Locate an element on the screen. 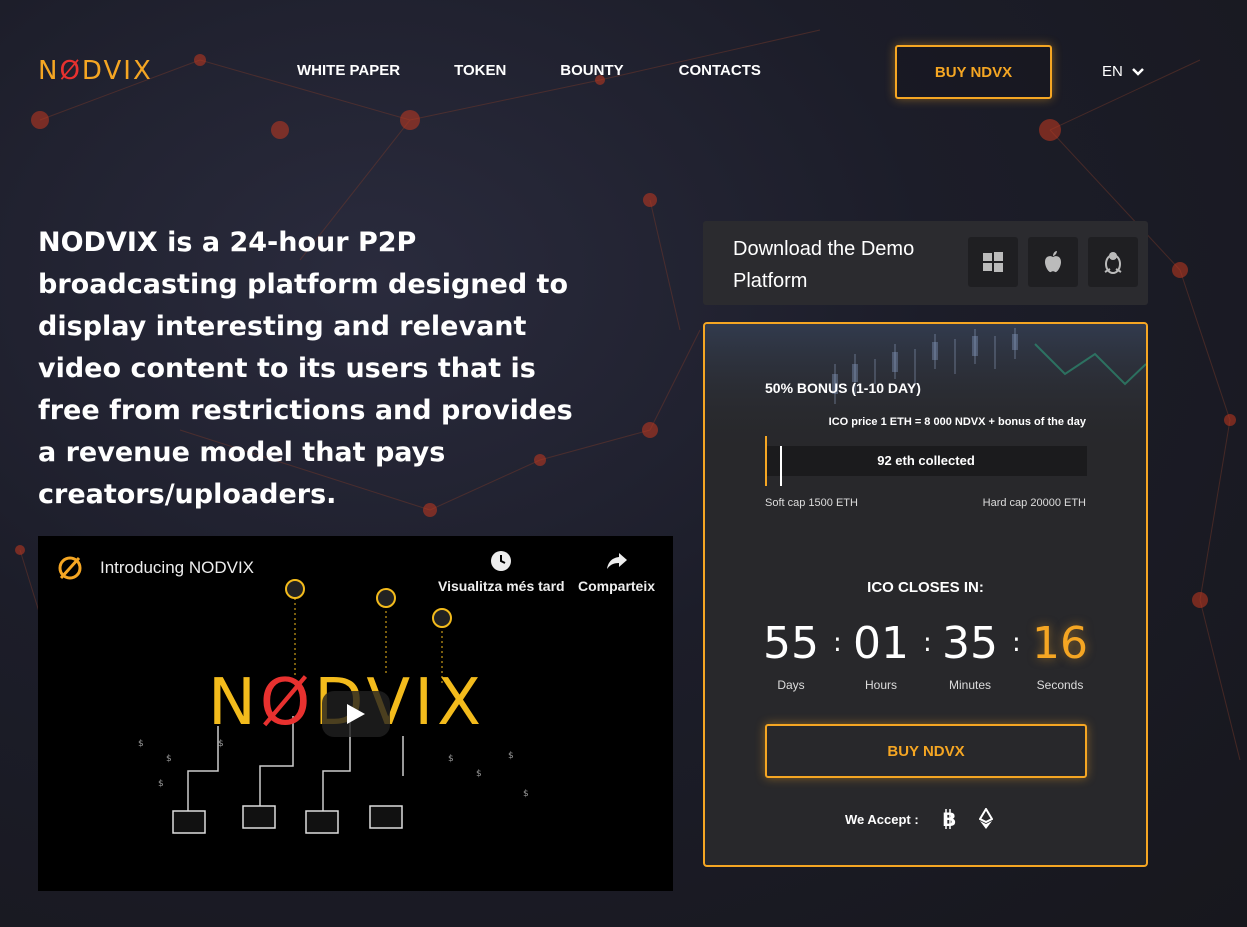 The width and height of the screenshot is (1247, 927). countdown-days: 55 Days is located at coordinates (791, 653).